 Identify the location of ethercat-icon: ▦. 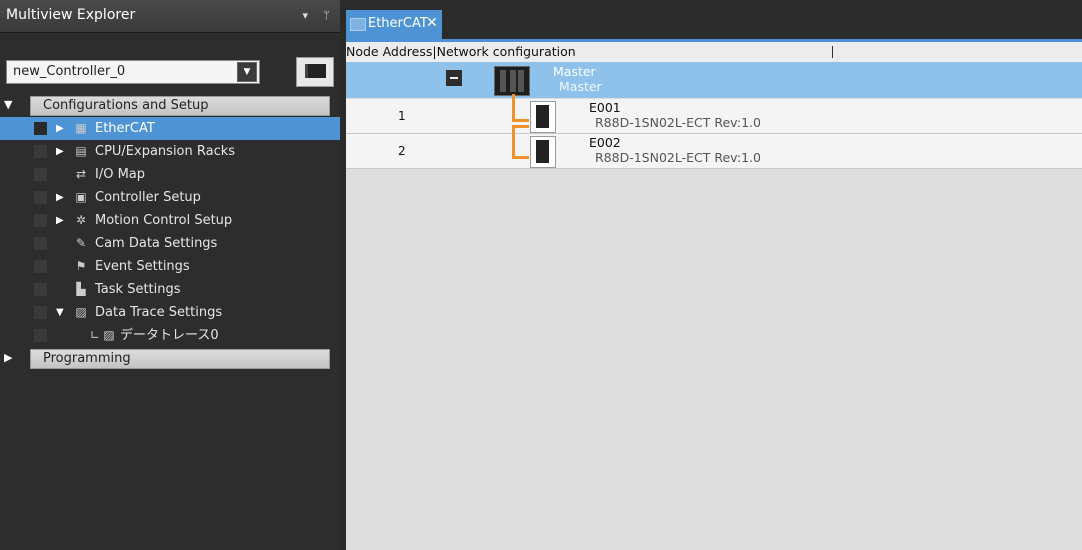
(81, 128).